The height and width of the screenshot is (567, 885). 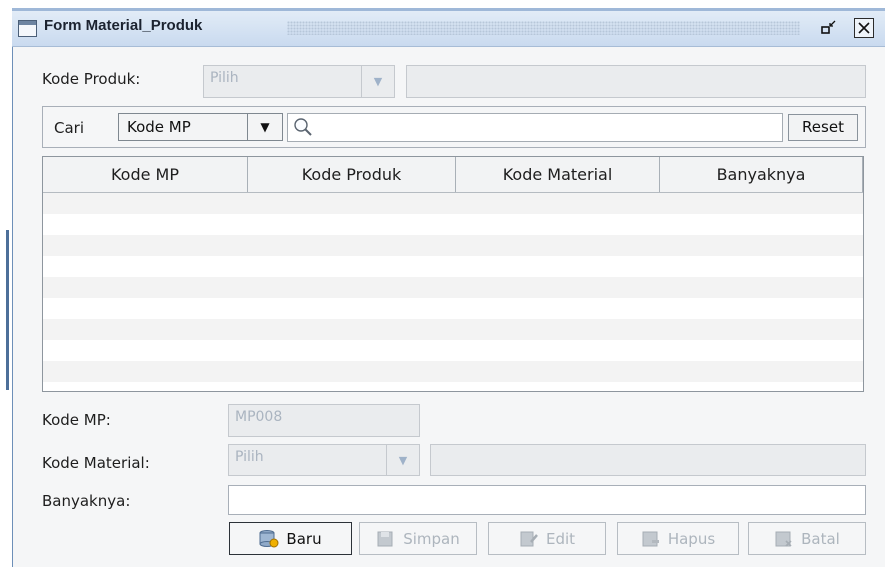 I want to click on batal-label: Batal, so click(x=820, y=538).